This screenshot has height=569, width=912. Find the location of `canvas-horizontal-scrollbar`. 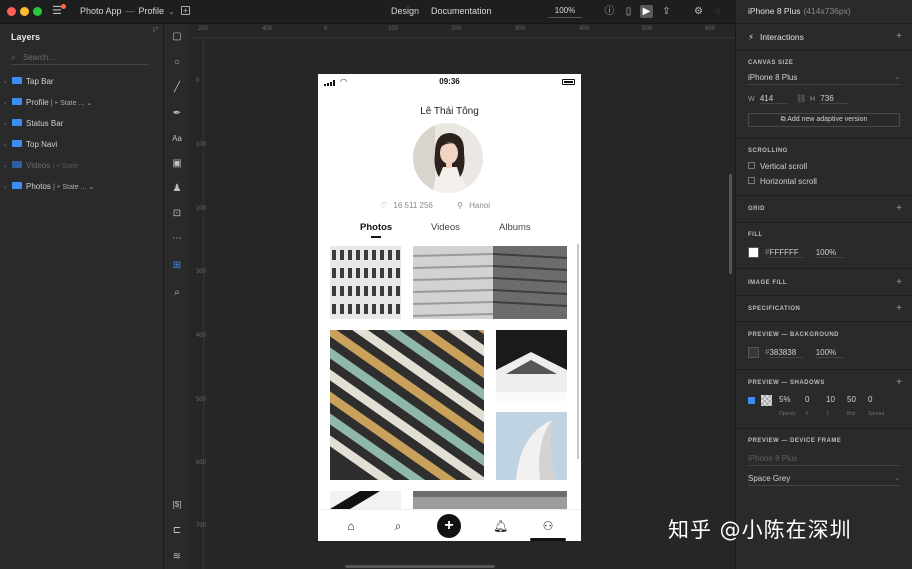

canvas-horizontal-scrollbar is located at coordinates (420, 566).